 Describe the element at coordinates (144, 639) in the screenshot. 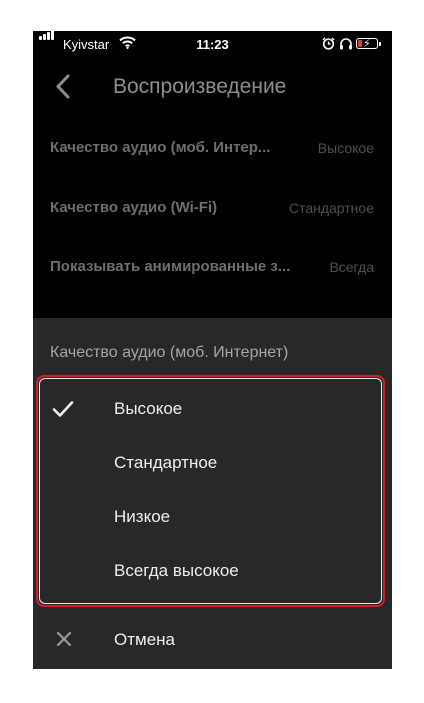

I see `cancel-label: Отмена` at that location.